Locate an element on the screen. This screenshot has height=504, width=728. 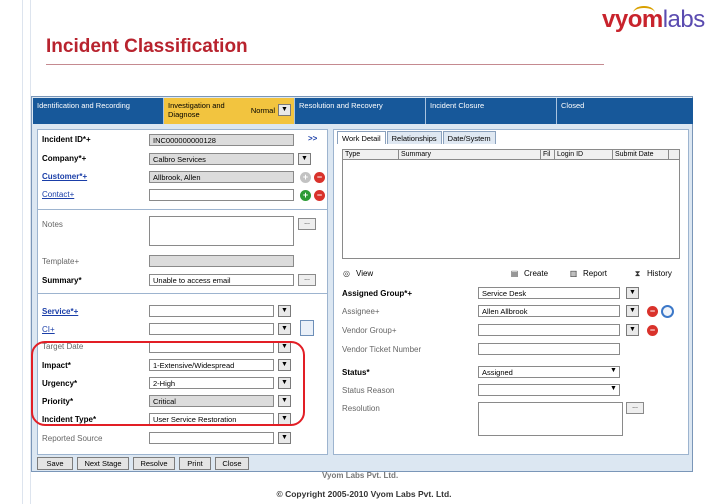
service-dropdown-icon: ▼ is located at coordinates (284, 311).